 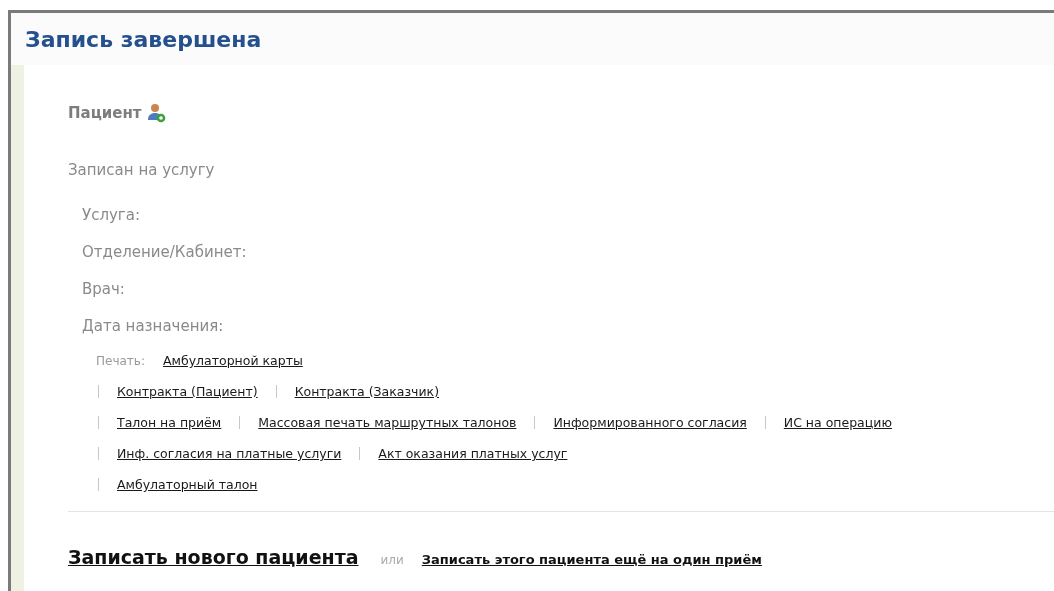 I want to click on repeat-appointment-link: Записать этого пациента ещё на один приём, so click(x=591, y=559).